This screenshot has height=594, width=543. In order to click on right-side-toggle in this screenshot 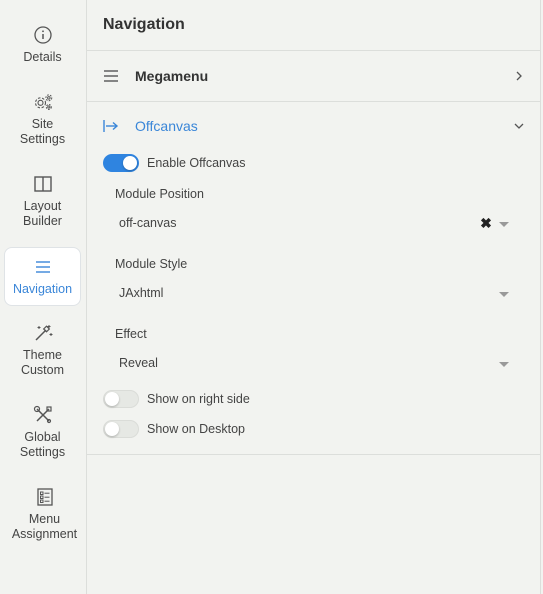, I will do `click(121, 399)`.